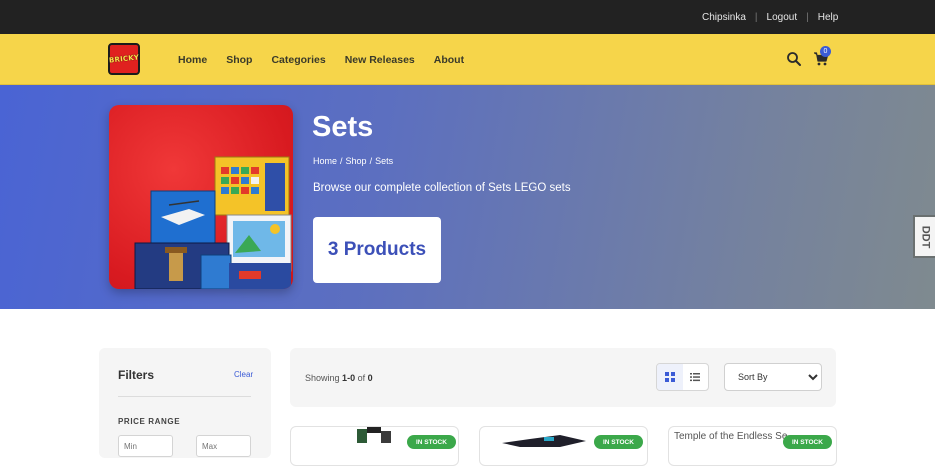 This screenshot has height=466, width=935. Describe the element at coordinates (380, 60) in the screenshot. I see `nav-item-new-releases: New Releases` at that location.